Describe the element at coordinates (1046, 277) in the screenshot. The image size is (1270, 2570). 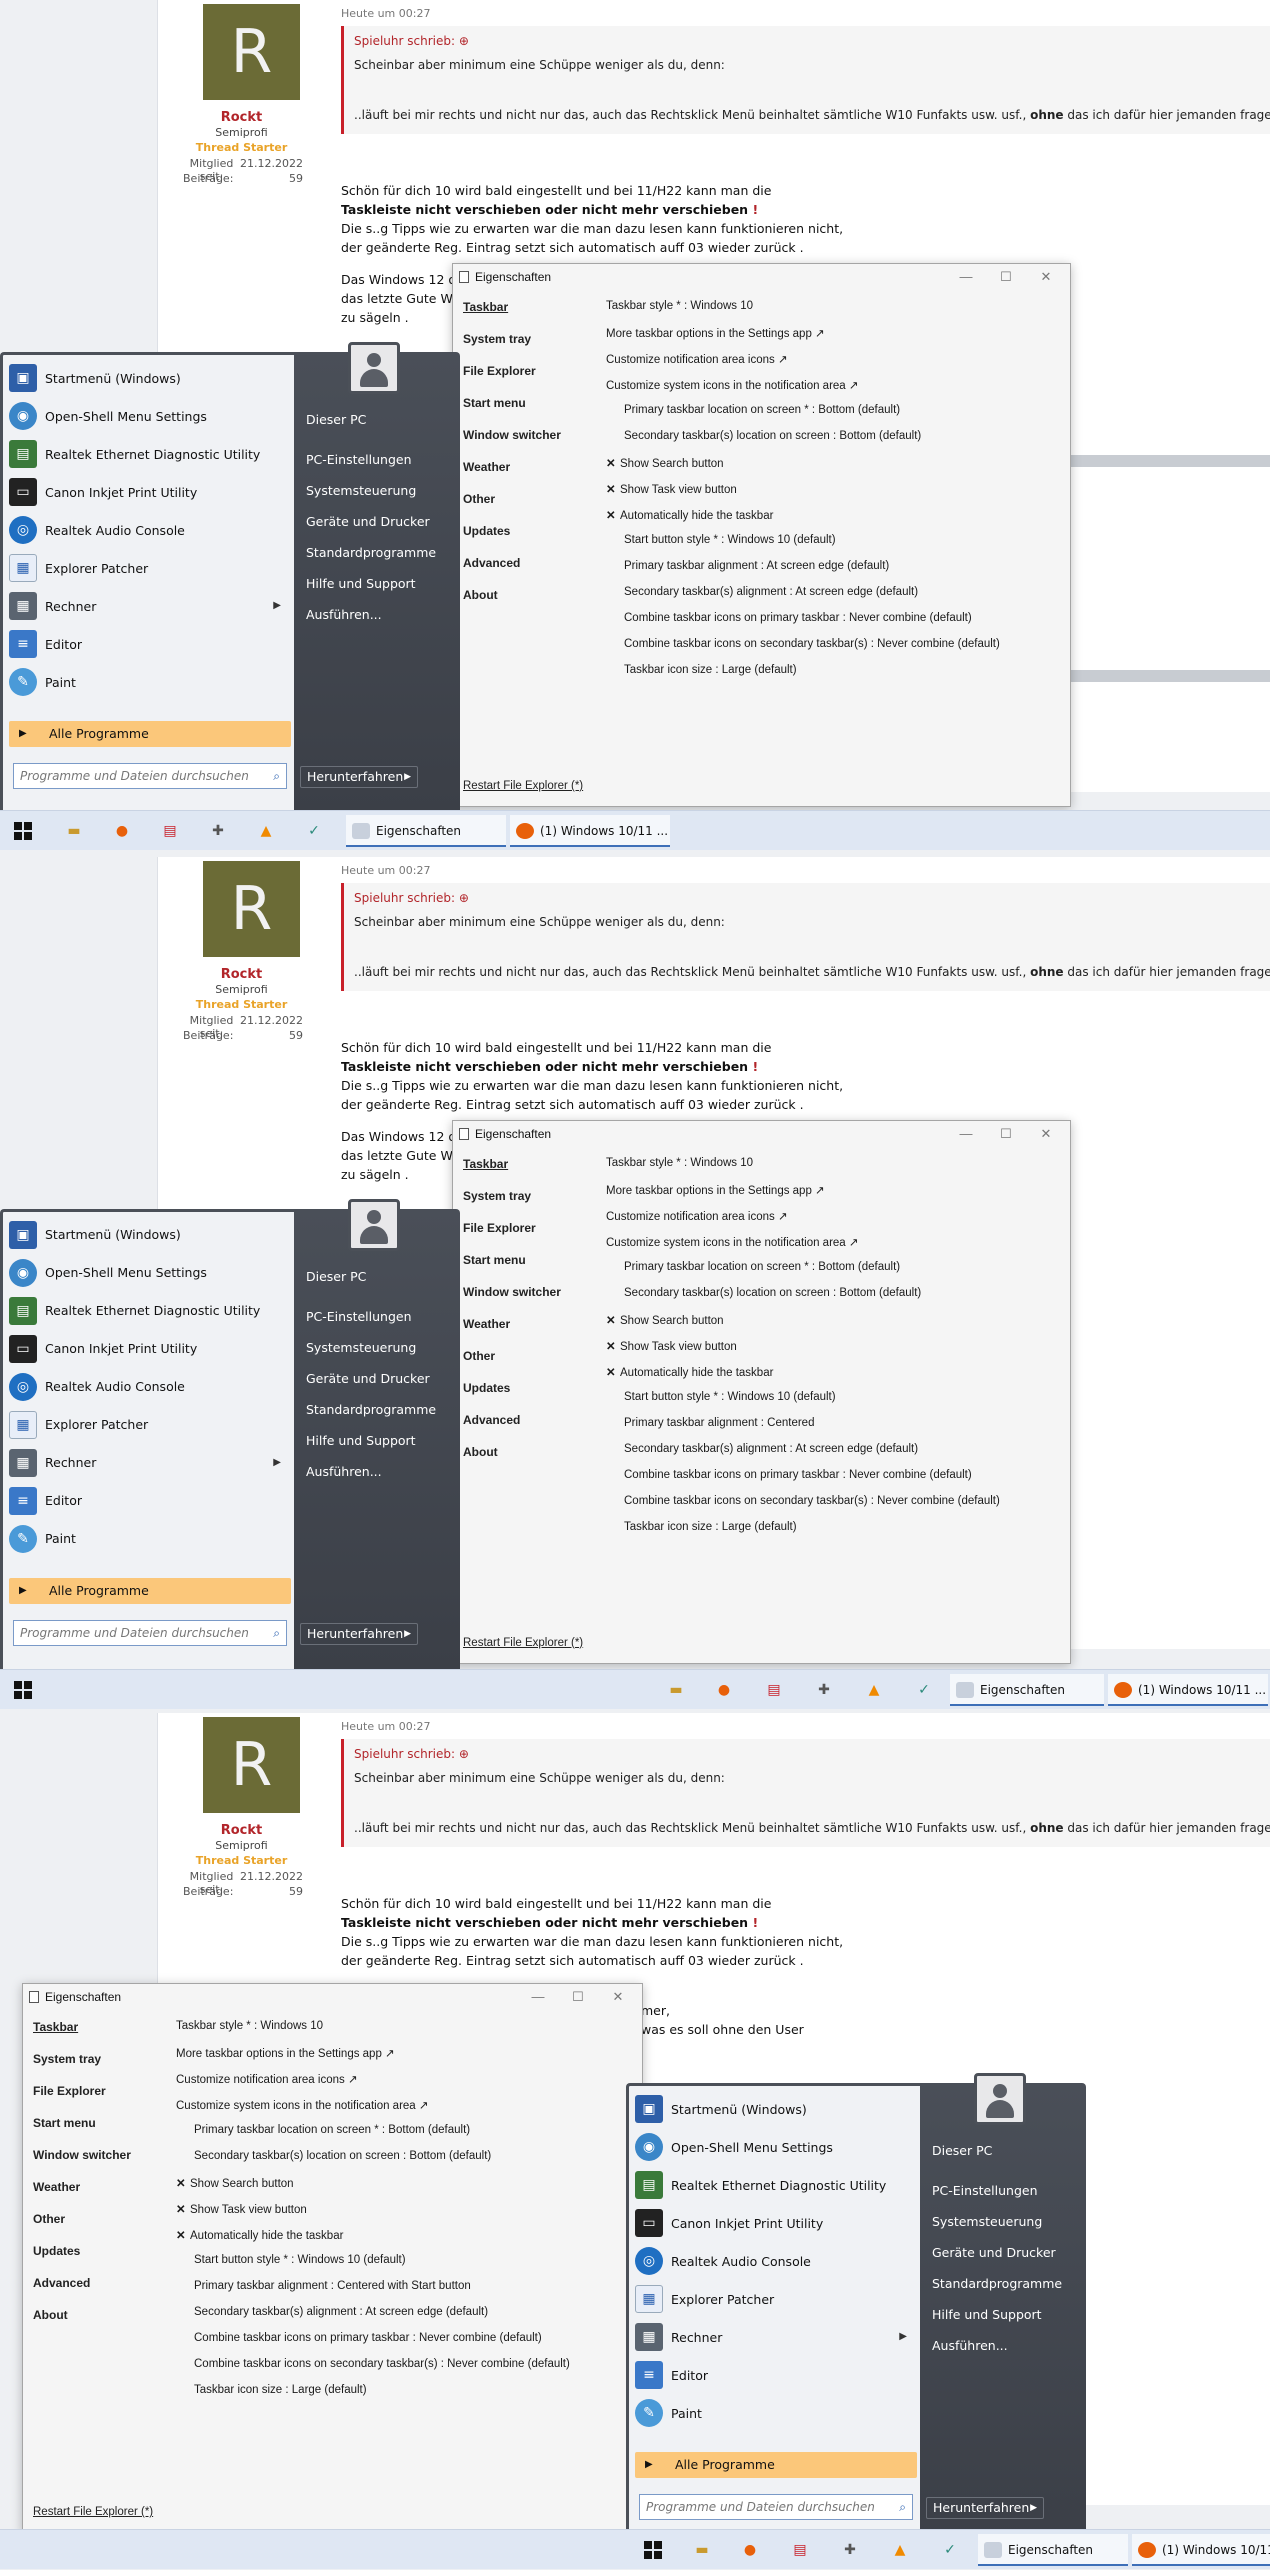
I see `close-button: ✕` at that location.